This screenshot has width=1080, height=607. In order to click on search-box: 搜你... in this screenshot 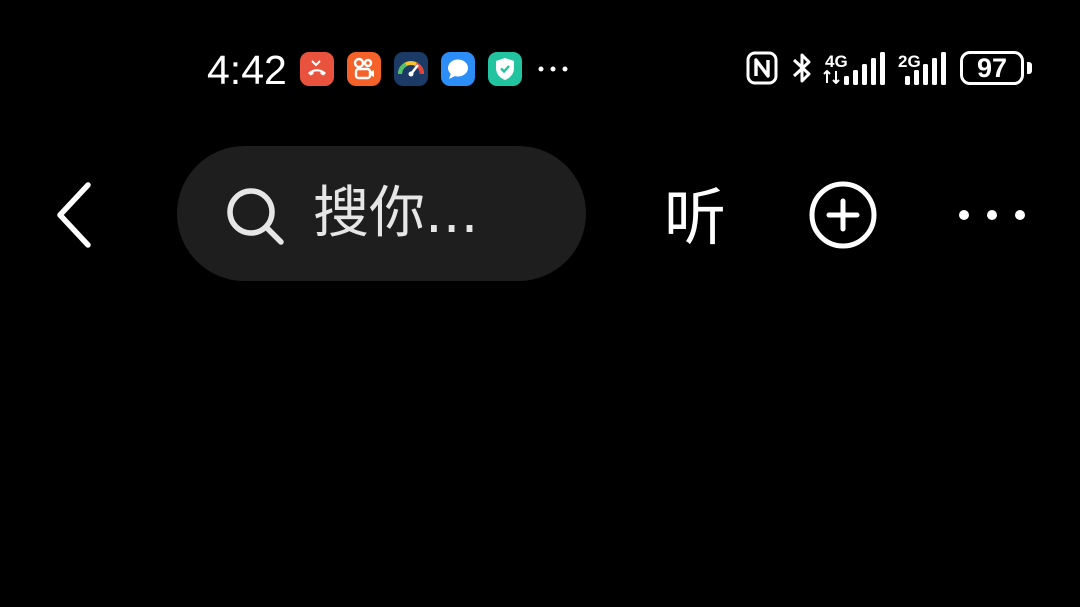, I will do `click(381, 213)`.